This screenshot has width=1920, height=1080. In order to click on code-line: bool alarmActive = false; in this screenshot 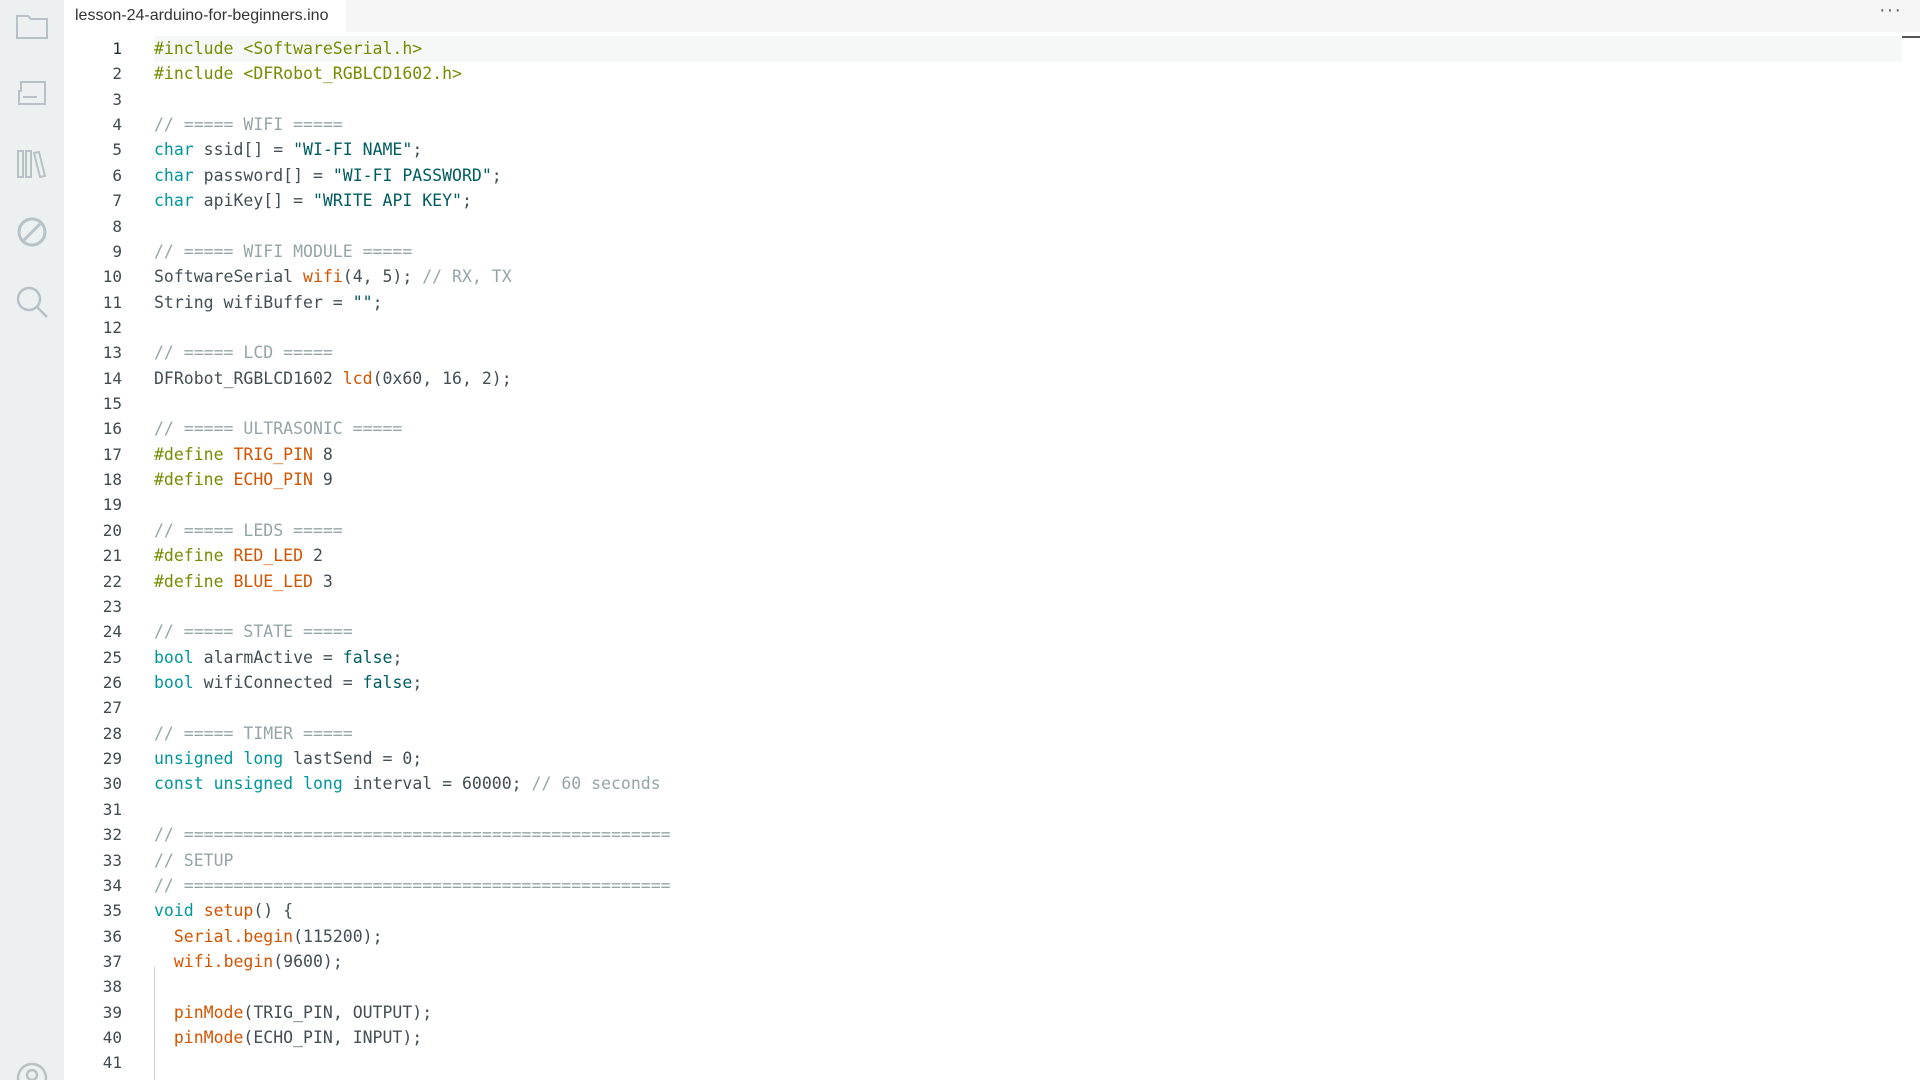, I will do `click(412, 657)`.